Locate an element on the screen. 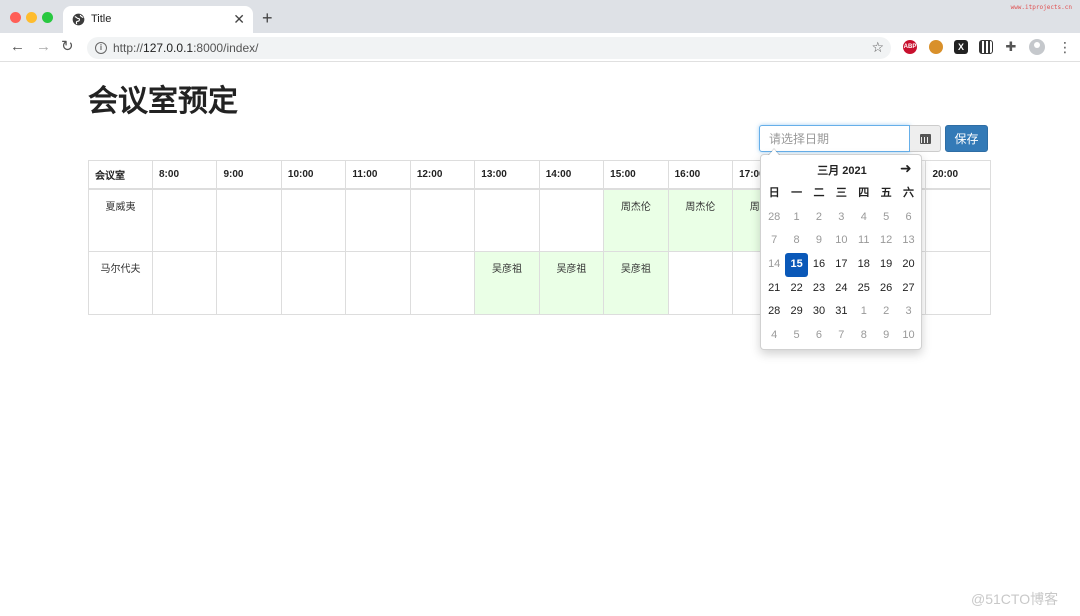 Image resolution: width=1080 pixels, height=616 pixels. datepicker-day: 17 is located at coordinates (841, 265).